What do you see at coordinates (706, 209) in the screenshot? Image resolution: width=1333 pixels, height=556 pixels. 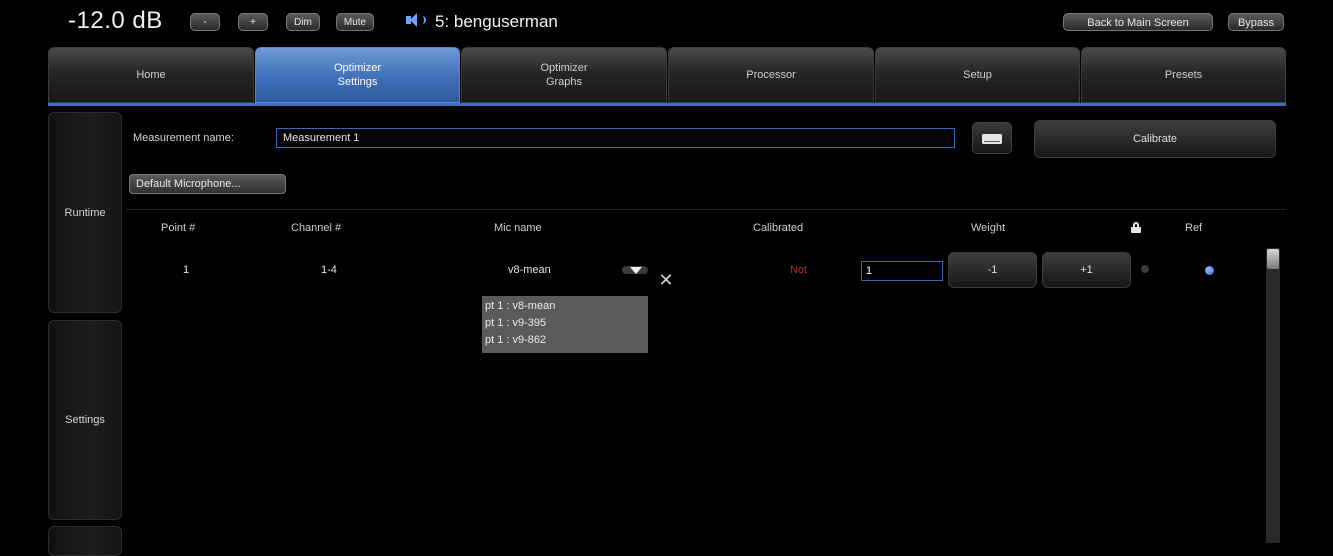 I see `divider` at bounding box center [706, 209].